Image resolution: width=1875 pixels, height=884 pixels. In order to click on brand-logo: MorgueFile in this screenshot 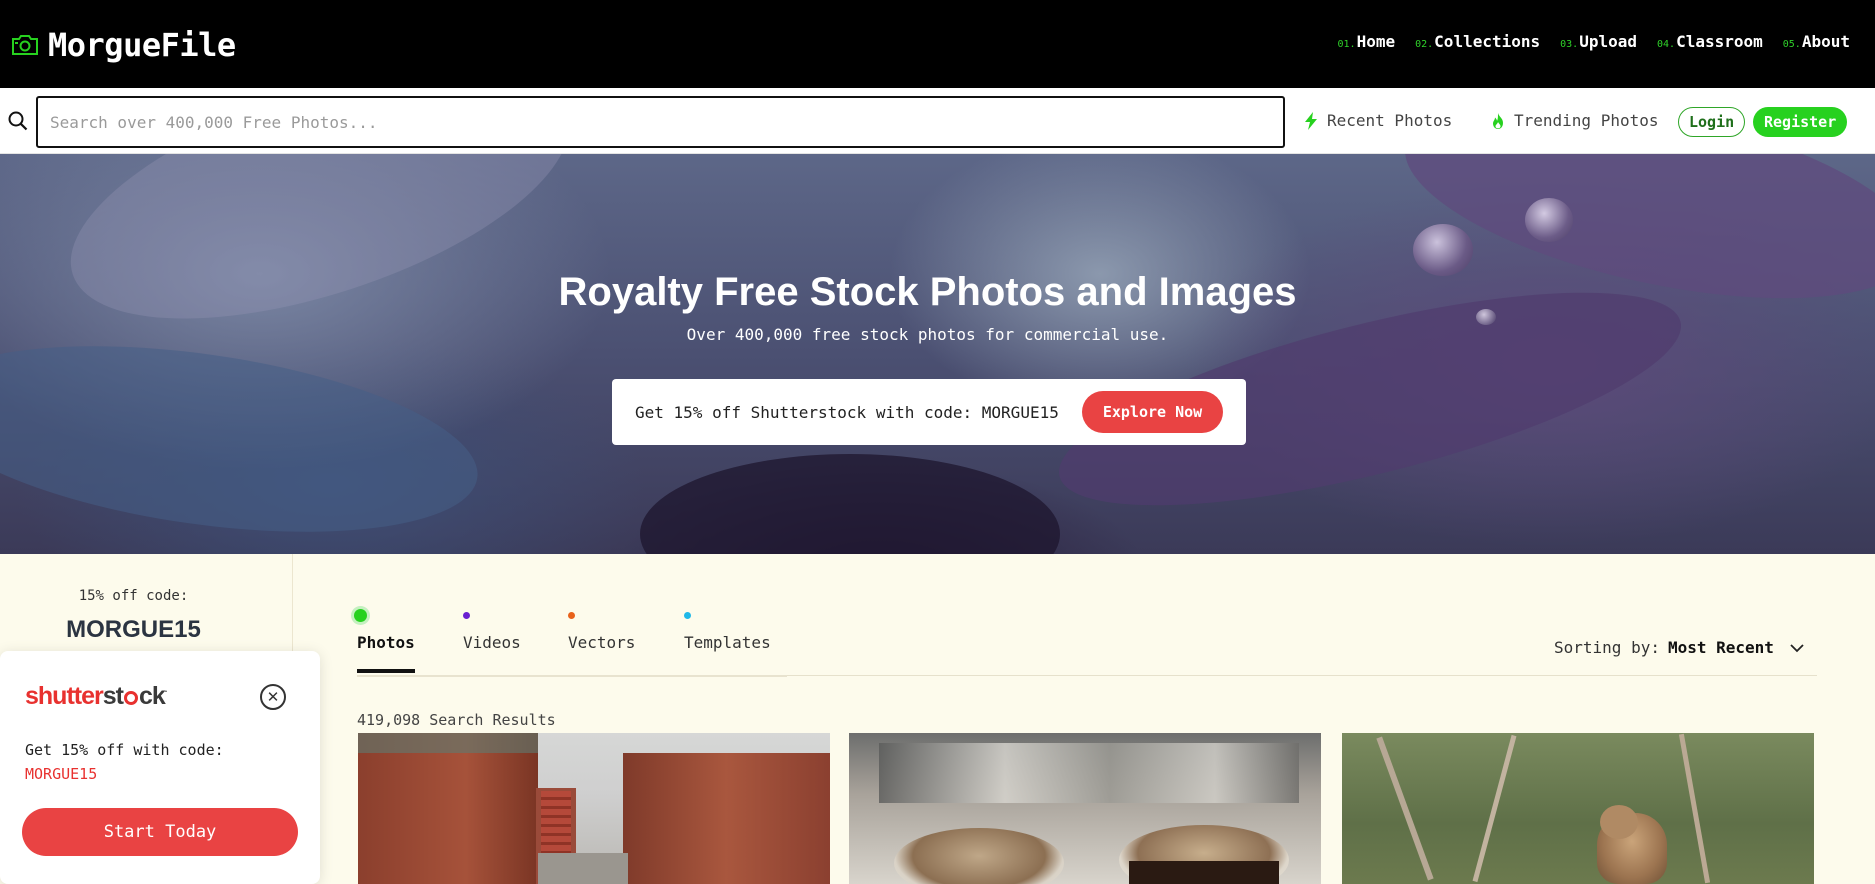, I will do `click(123, 45)`.